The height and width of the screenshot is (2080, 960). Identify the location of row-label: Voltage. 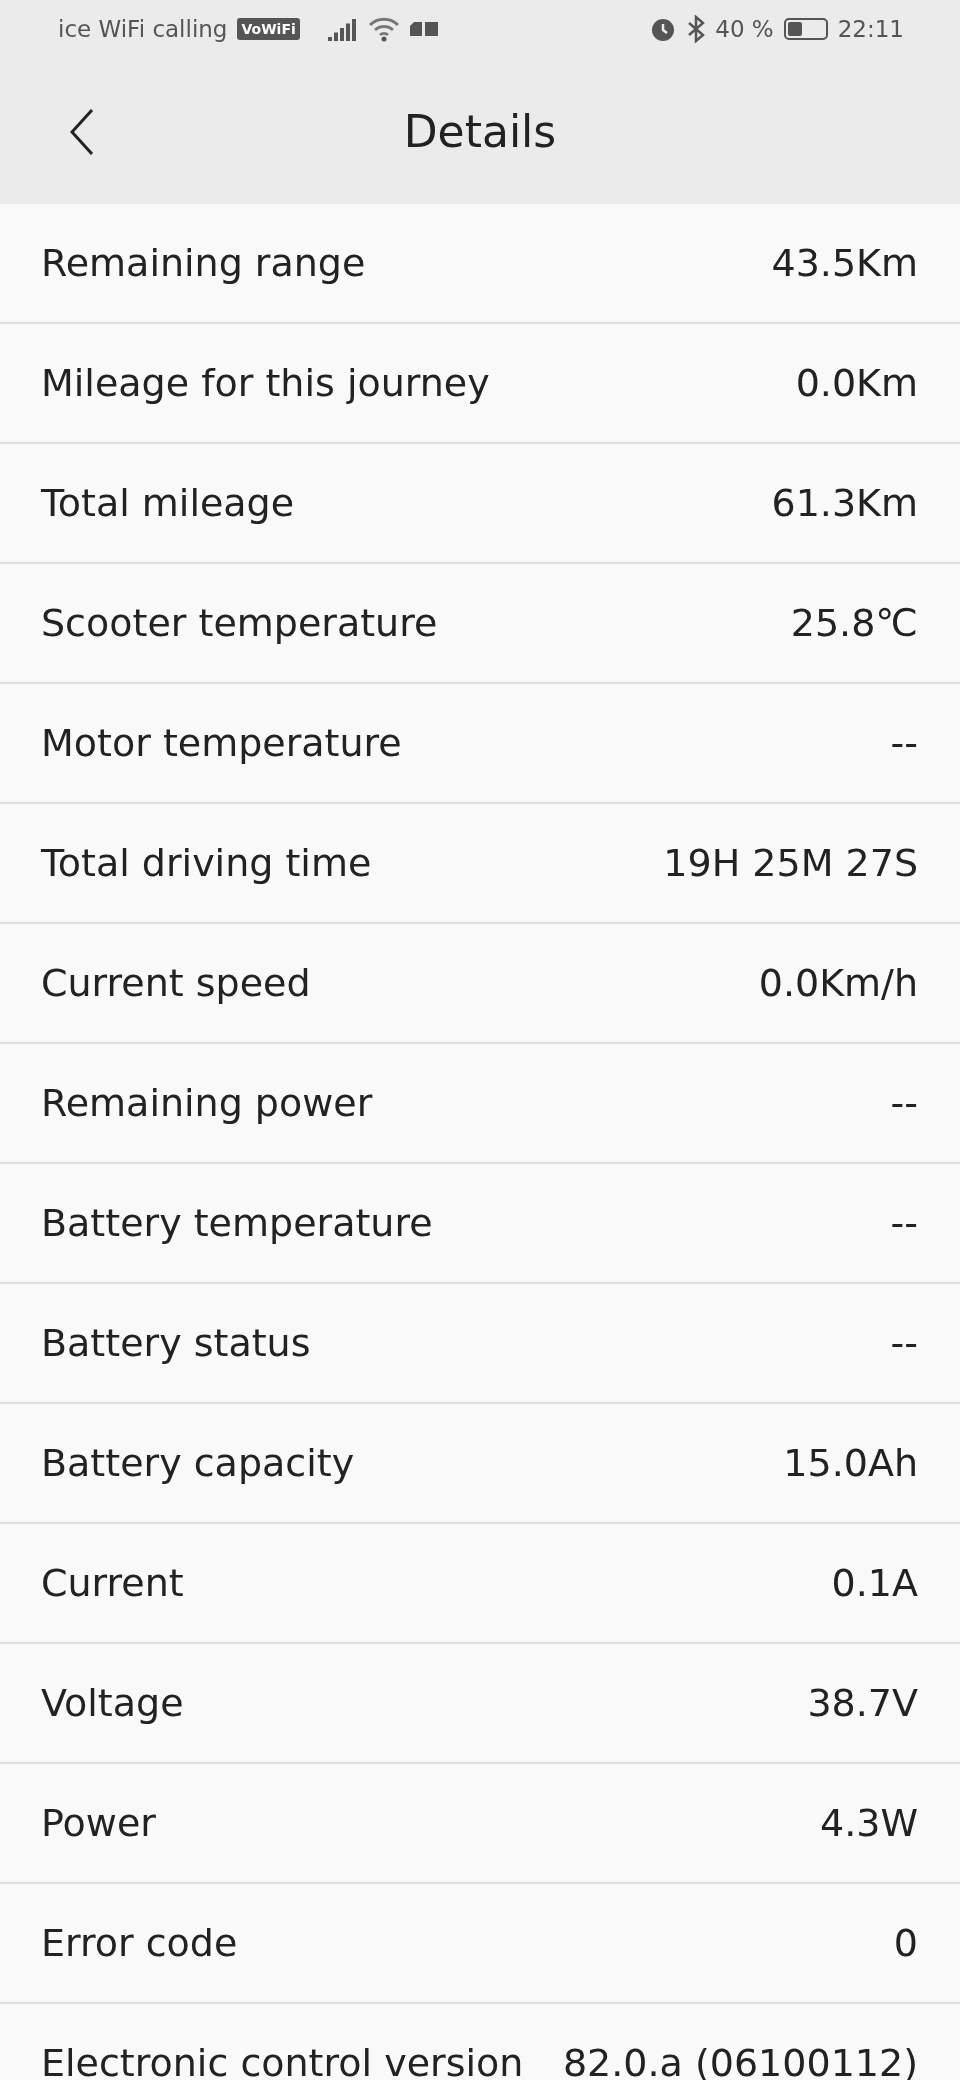
(112, 1703).